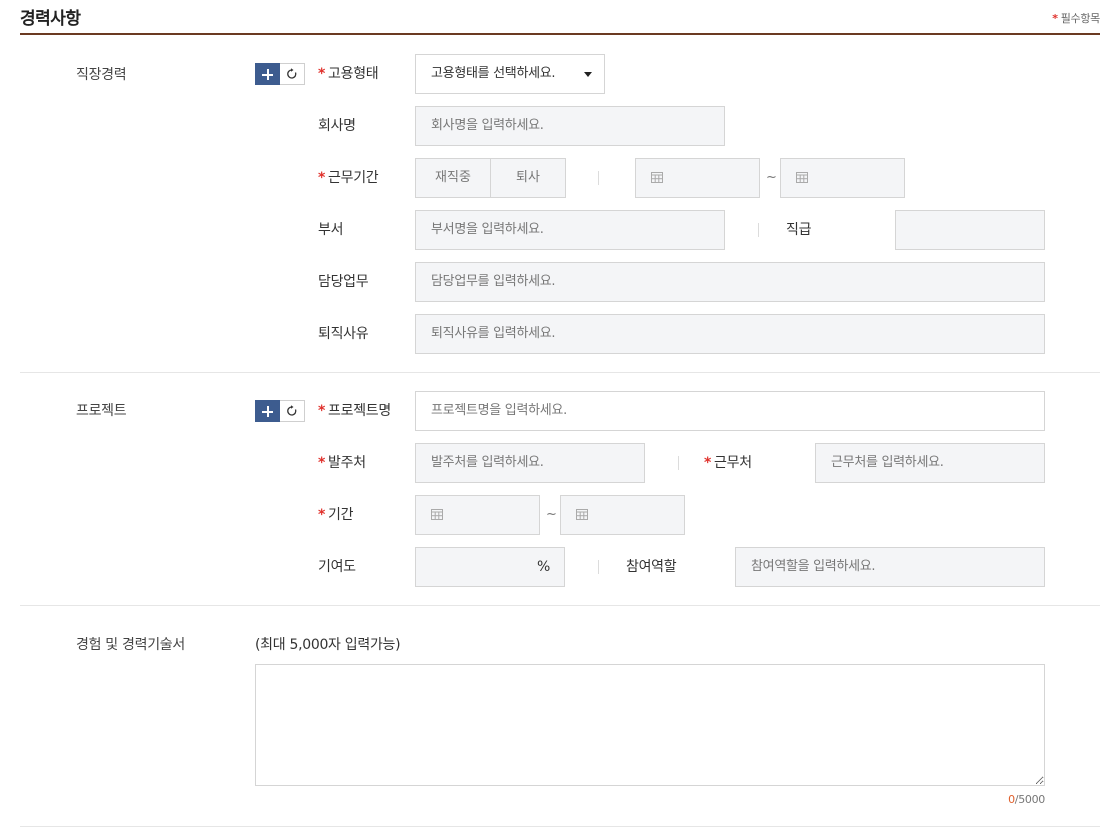 This screenshot has width=1113, height=828. Describe the element at coordinates (1011, 799) in the screenshot. I see `counter-current: 0` at that location.